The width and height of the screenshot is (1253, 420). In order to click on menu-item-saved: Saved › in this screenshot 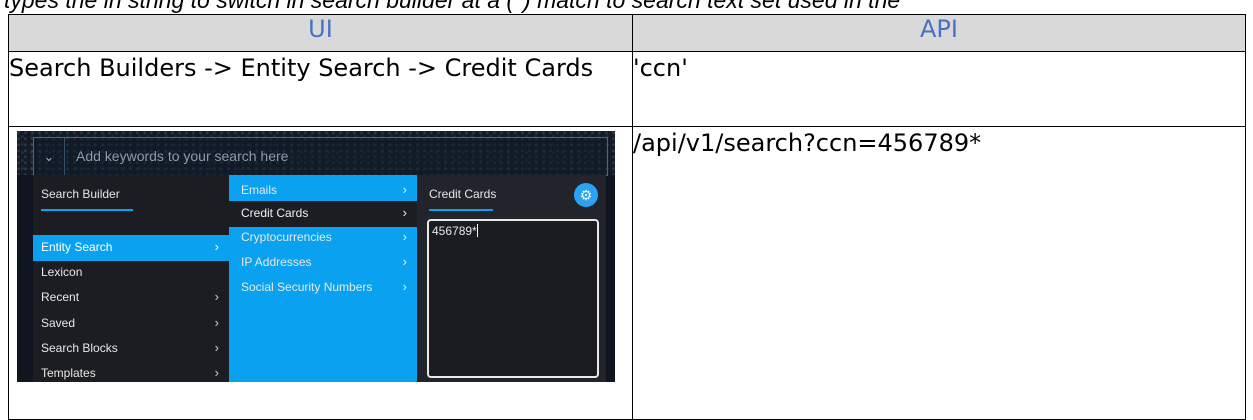, I will do `click(131, 324)`.